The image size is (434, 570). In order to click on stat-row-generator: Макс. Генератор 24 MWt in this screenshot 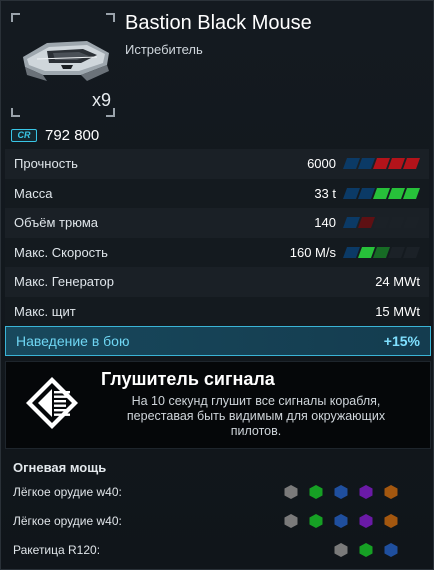, I will do `click(217, 282)`.